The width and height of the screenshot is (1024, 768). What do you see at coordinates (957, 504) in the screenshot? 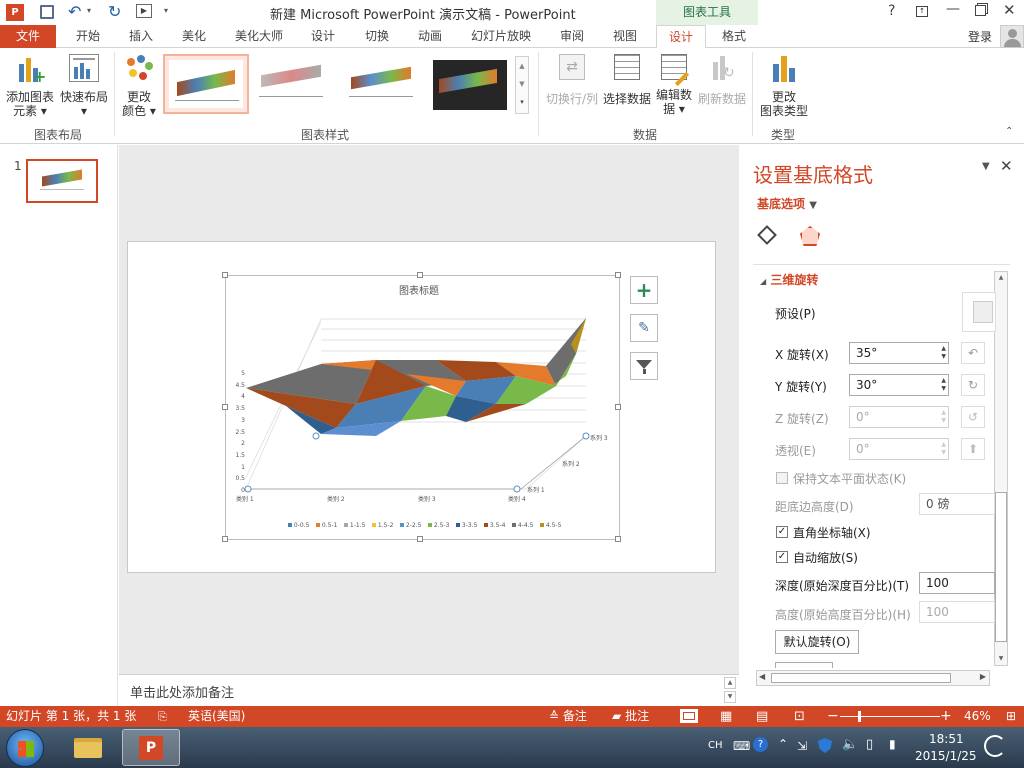
I see `distance-from-ground-input: 0 磅` at bounding box center [957, 504].